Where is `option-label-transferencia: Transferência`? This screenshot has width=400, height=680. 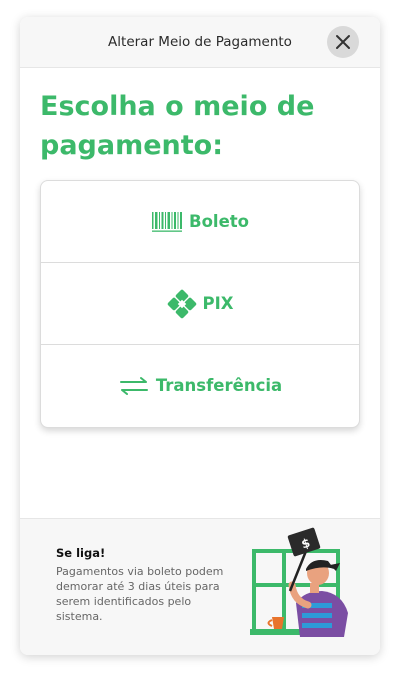 option-label-transferencia: Transferência is located at coordinates (219, 385).